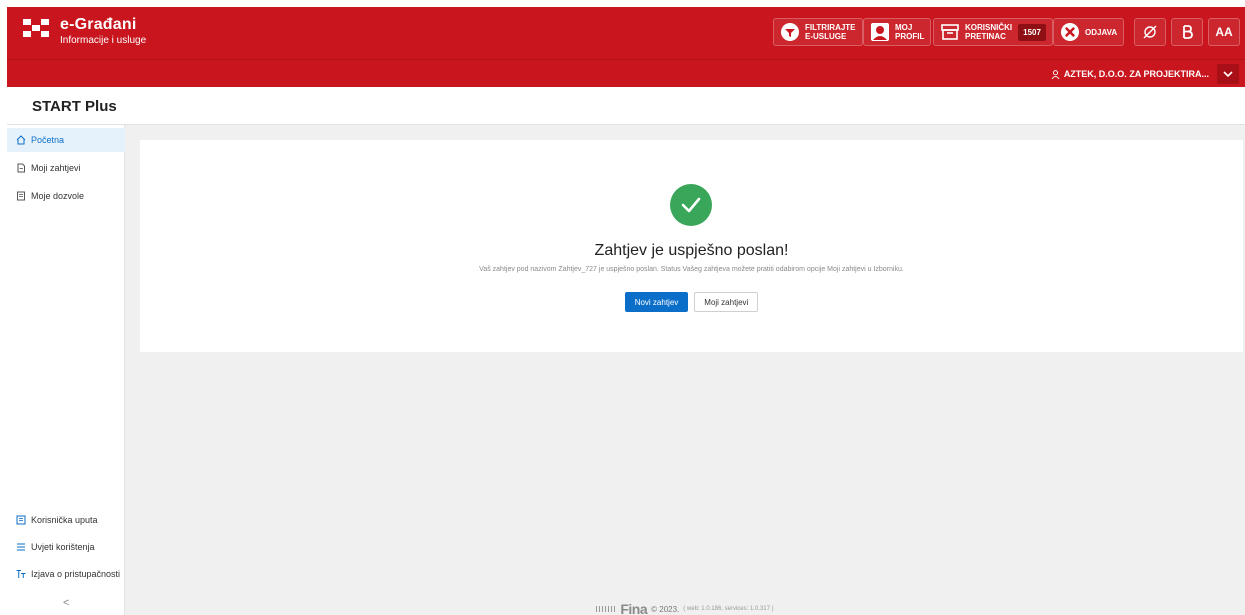 Image resolution: width=1245 pixels, height=615 pixels. What do you see at coordinates (76, 574) in the screenshot?
I see `sidebar-item-label: Izjava o pristupačnosti` at bounding box center [76, 574].